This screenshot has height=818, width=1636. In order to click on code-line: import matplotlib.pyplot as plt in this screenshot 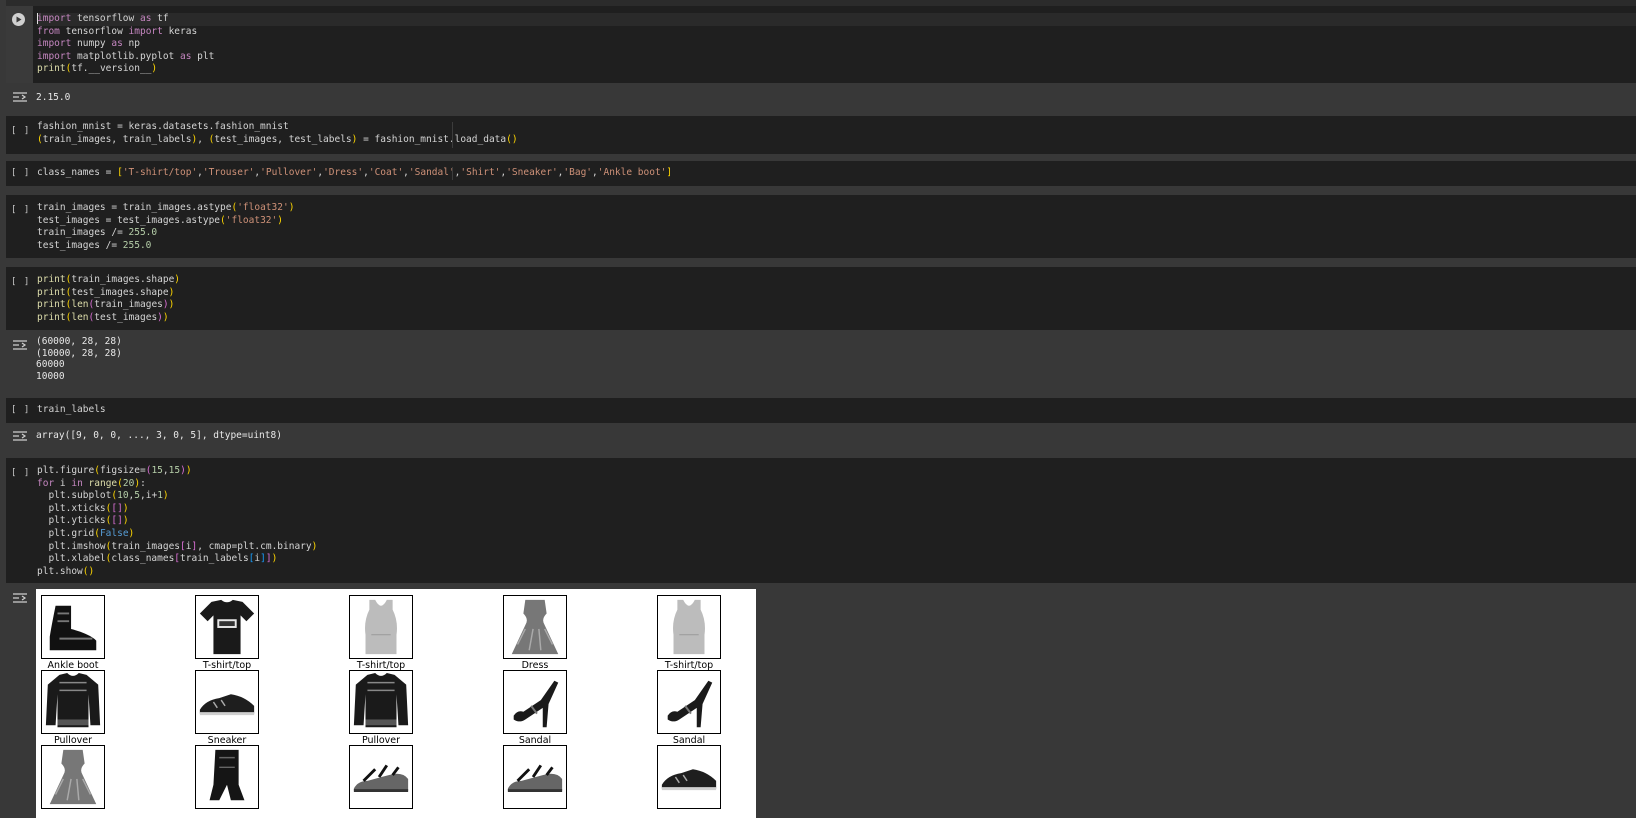, I will do `click(836, 57)`.